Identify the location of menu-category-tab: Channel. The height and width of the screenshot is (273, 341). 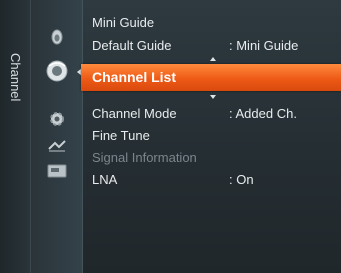
(15, 136).